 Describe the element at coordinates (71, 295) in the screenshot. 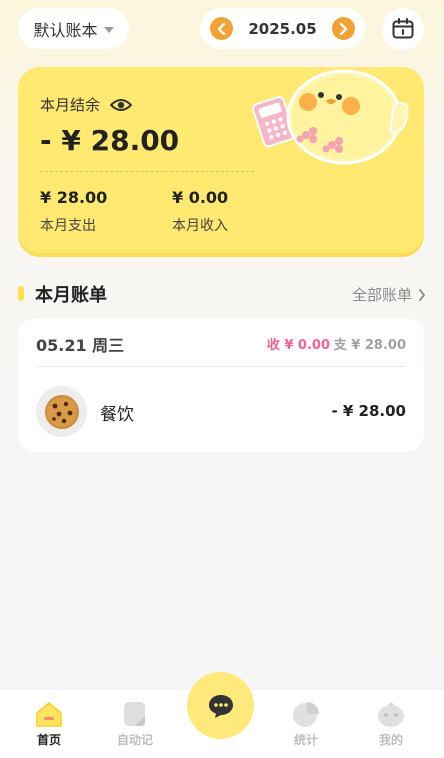

I see `bills-section-title: 本月账单` at that location.